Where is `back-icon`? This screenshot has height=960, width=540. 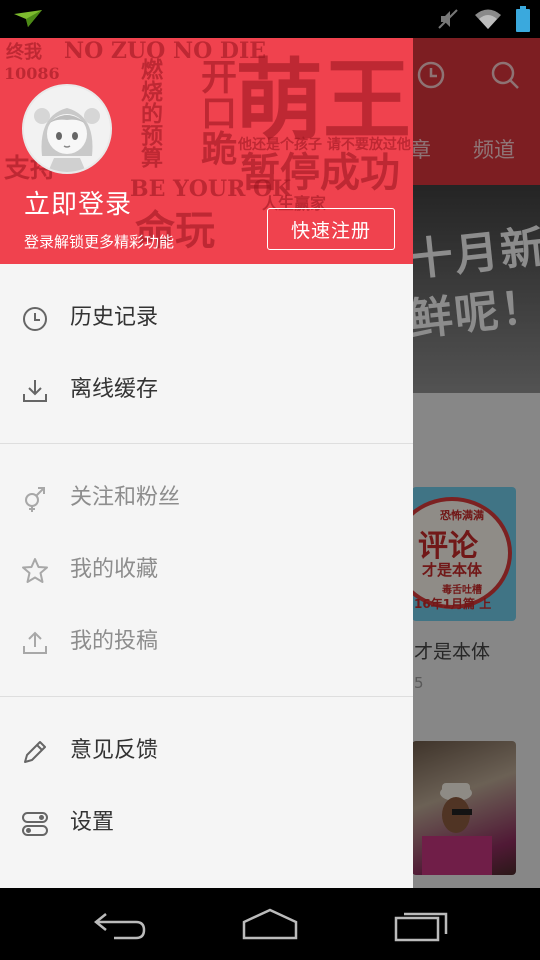
back-icon is located at coordinates (120, 926).